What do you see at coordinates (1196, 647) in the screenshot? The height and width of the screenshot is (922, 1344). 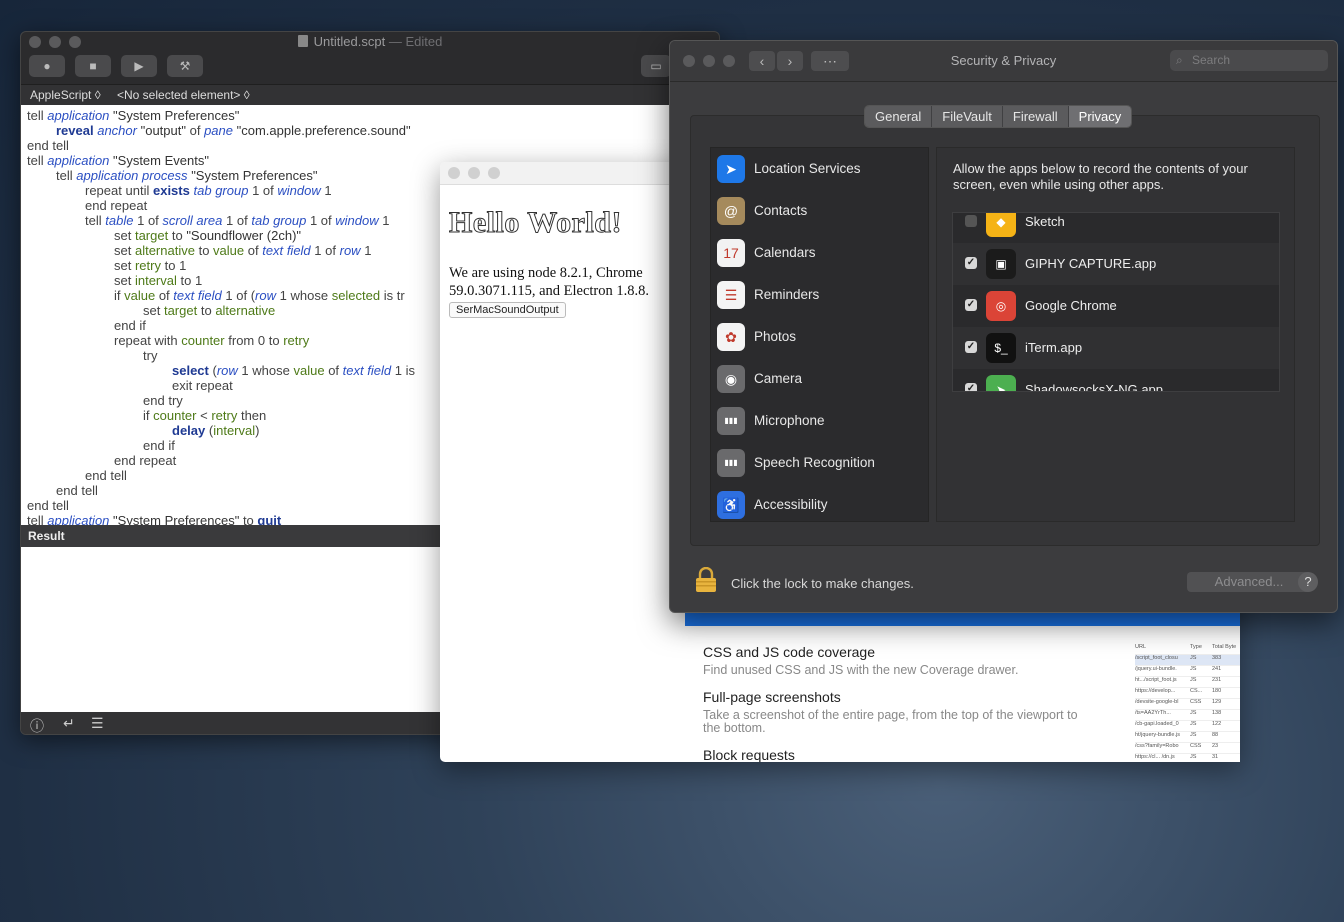 I see `thumbnail-header-cell: Type` at bounding box center [1196, 647].